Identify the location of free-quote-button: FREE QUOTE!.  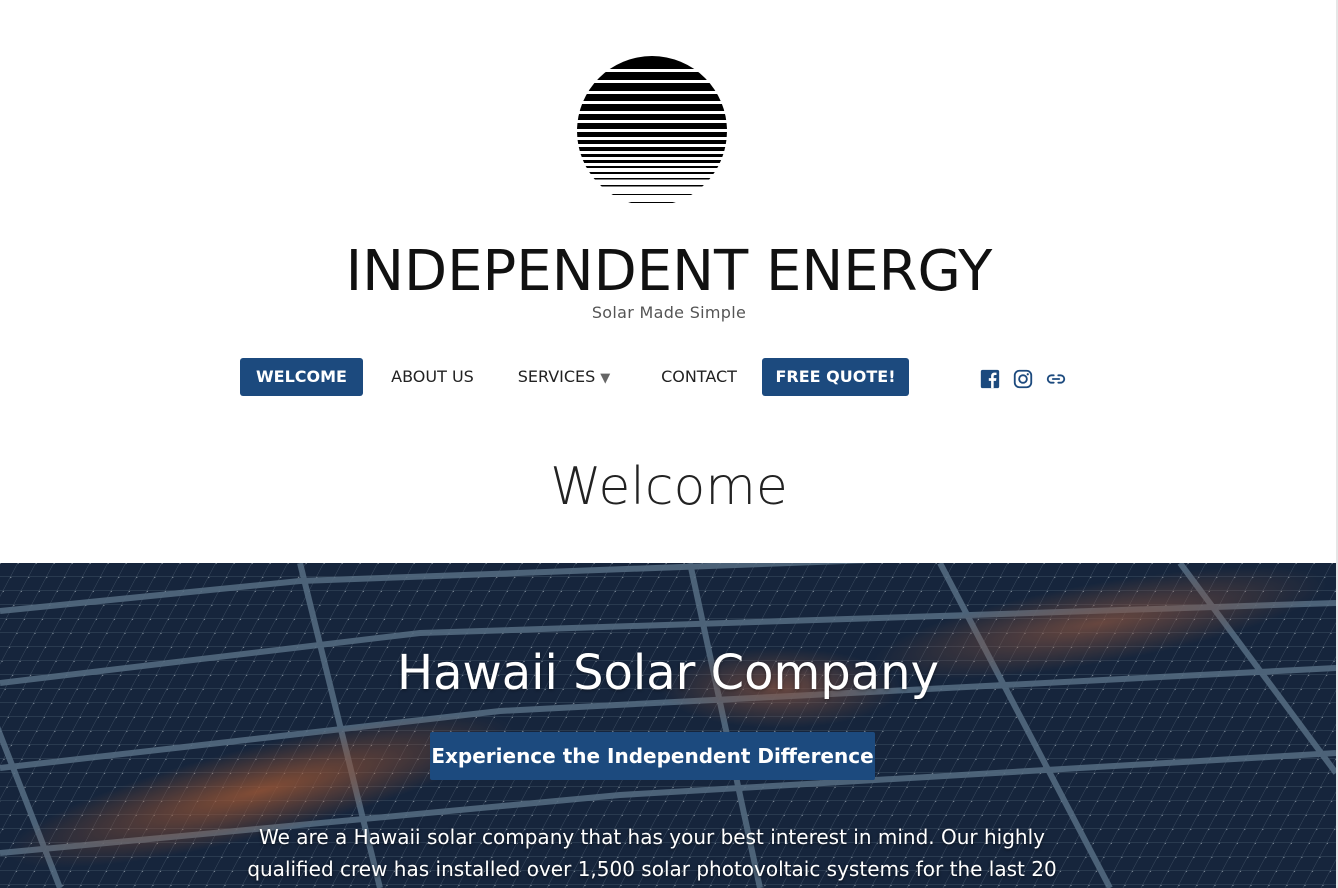
(835, 377).